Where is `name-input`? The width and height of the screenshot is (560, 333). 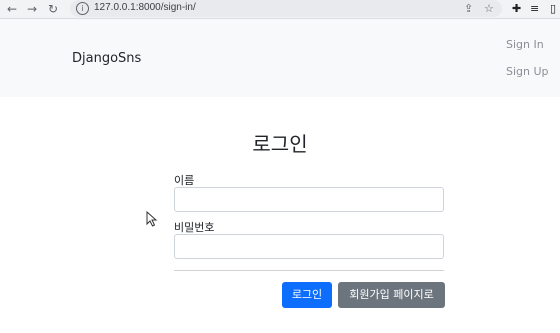 name-input is located at coordinates (309, 199).